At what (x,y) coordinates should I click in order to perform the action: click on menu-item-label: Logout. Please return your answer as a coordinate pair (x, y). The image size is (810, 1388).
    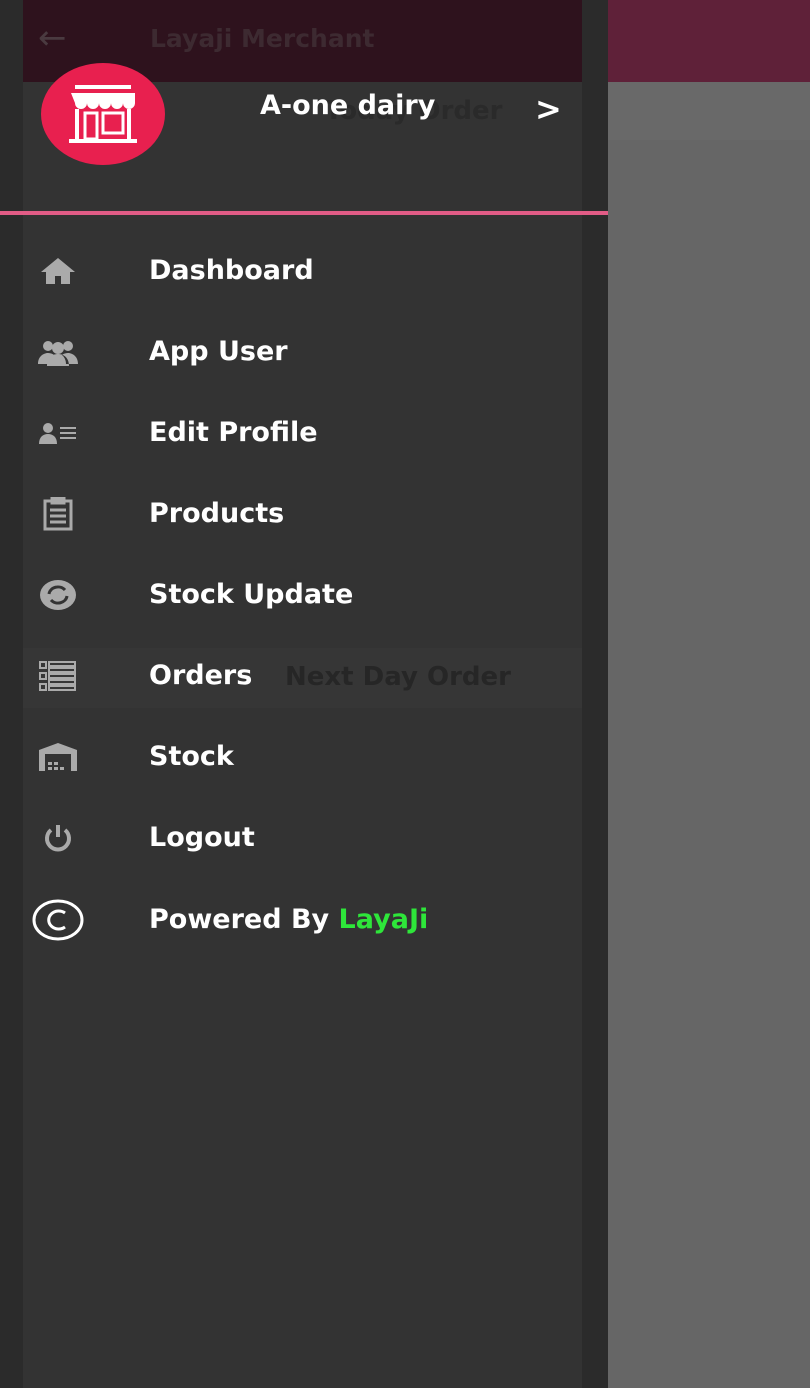
    Looking at the image, I should click on (202, 837).